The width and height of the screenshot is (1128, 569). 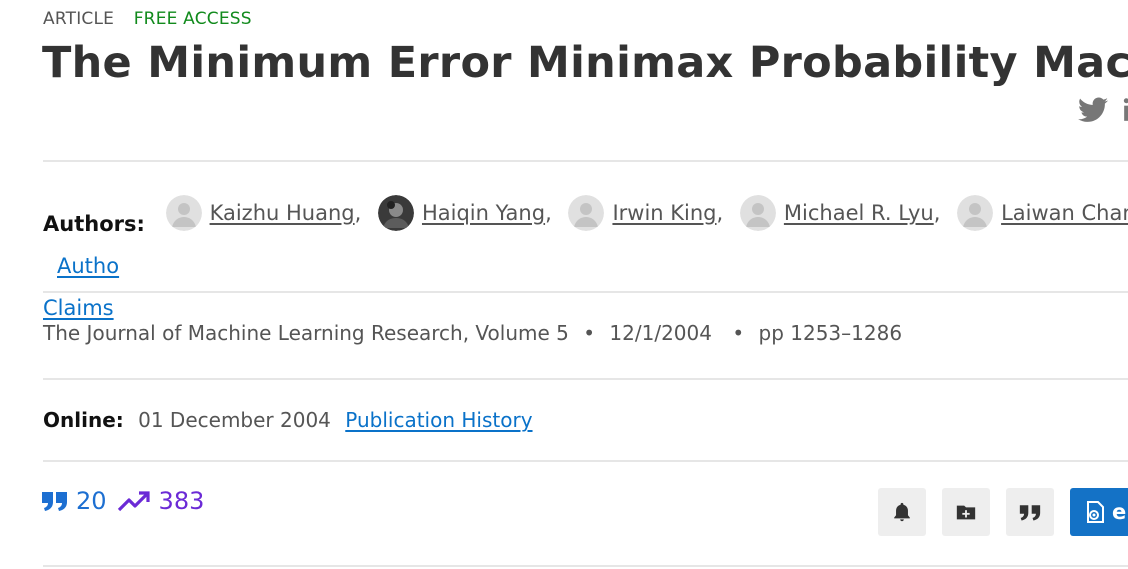 What do you see at coordinates (1093, 110) in the screenshot?
I see `twitter-icon` at bounding box center [1093, 110].